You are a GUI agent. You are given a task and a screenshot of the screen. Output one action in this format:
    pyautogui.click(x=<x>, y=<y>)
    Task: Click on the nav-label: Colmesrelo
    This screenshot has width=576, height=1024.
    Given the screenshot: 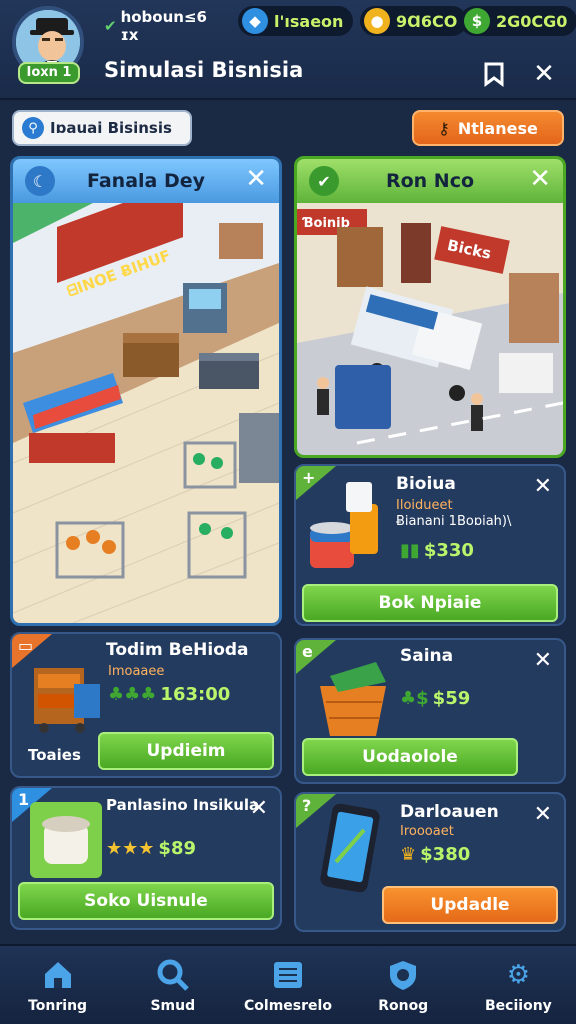 What is the action you would take?
    pyautogui.click(x=288, y=1006)
    